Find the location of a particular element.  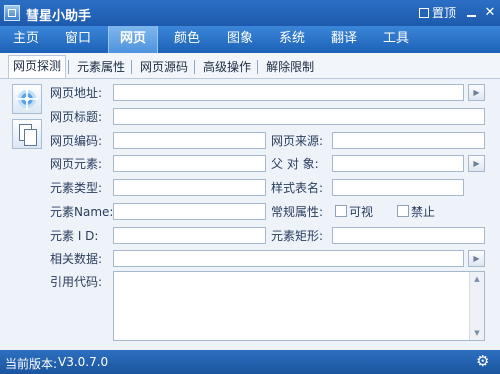

menu-item-home: 主页 is located at coordinates (26, 39).